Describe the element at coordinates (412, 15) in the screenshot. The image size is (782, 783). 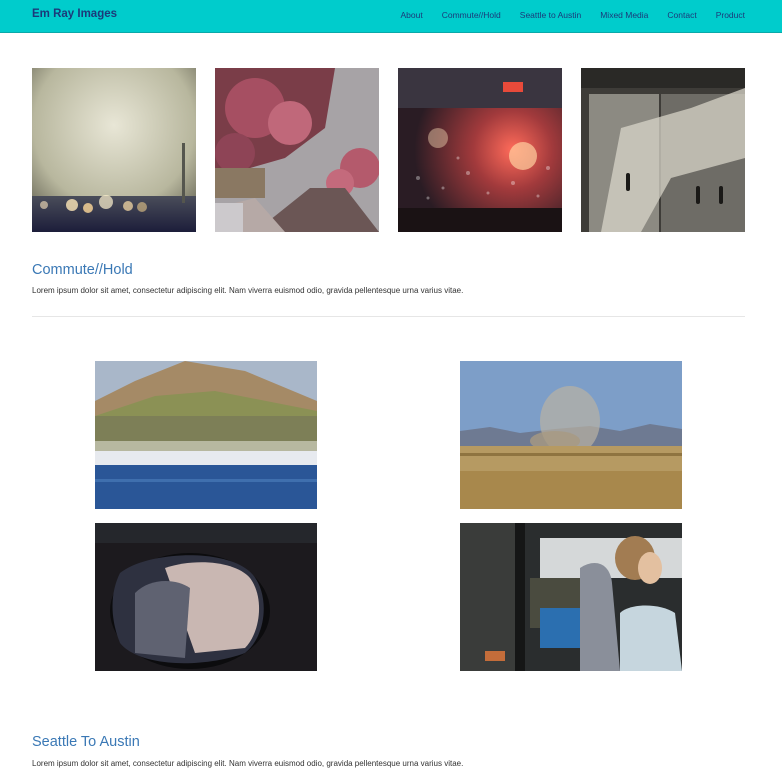
I see `nav-link-about: About` at that location.